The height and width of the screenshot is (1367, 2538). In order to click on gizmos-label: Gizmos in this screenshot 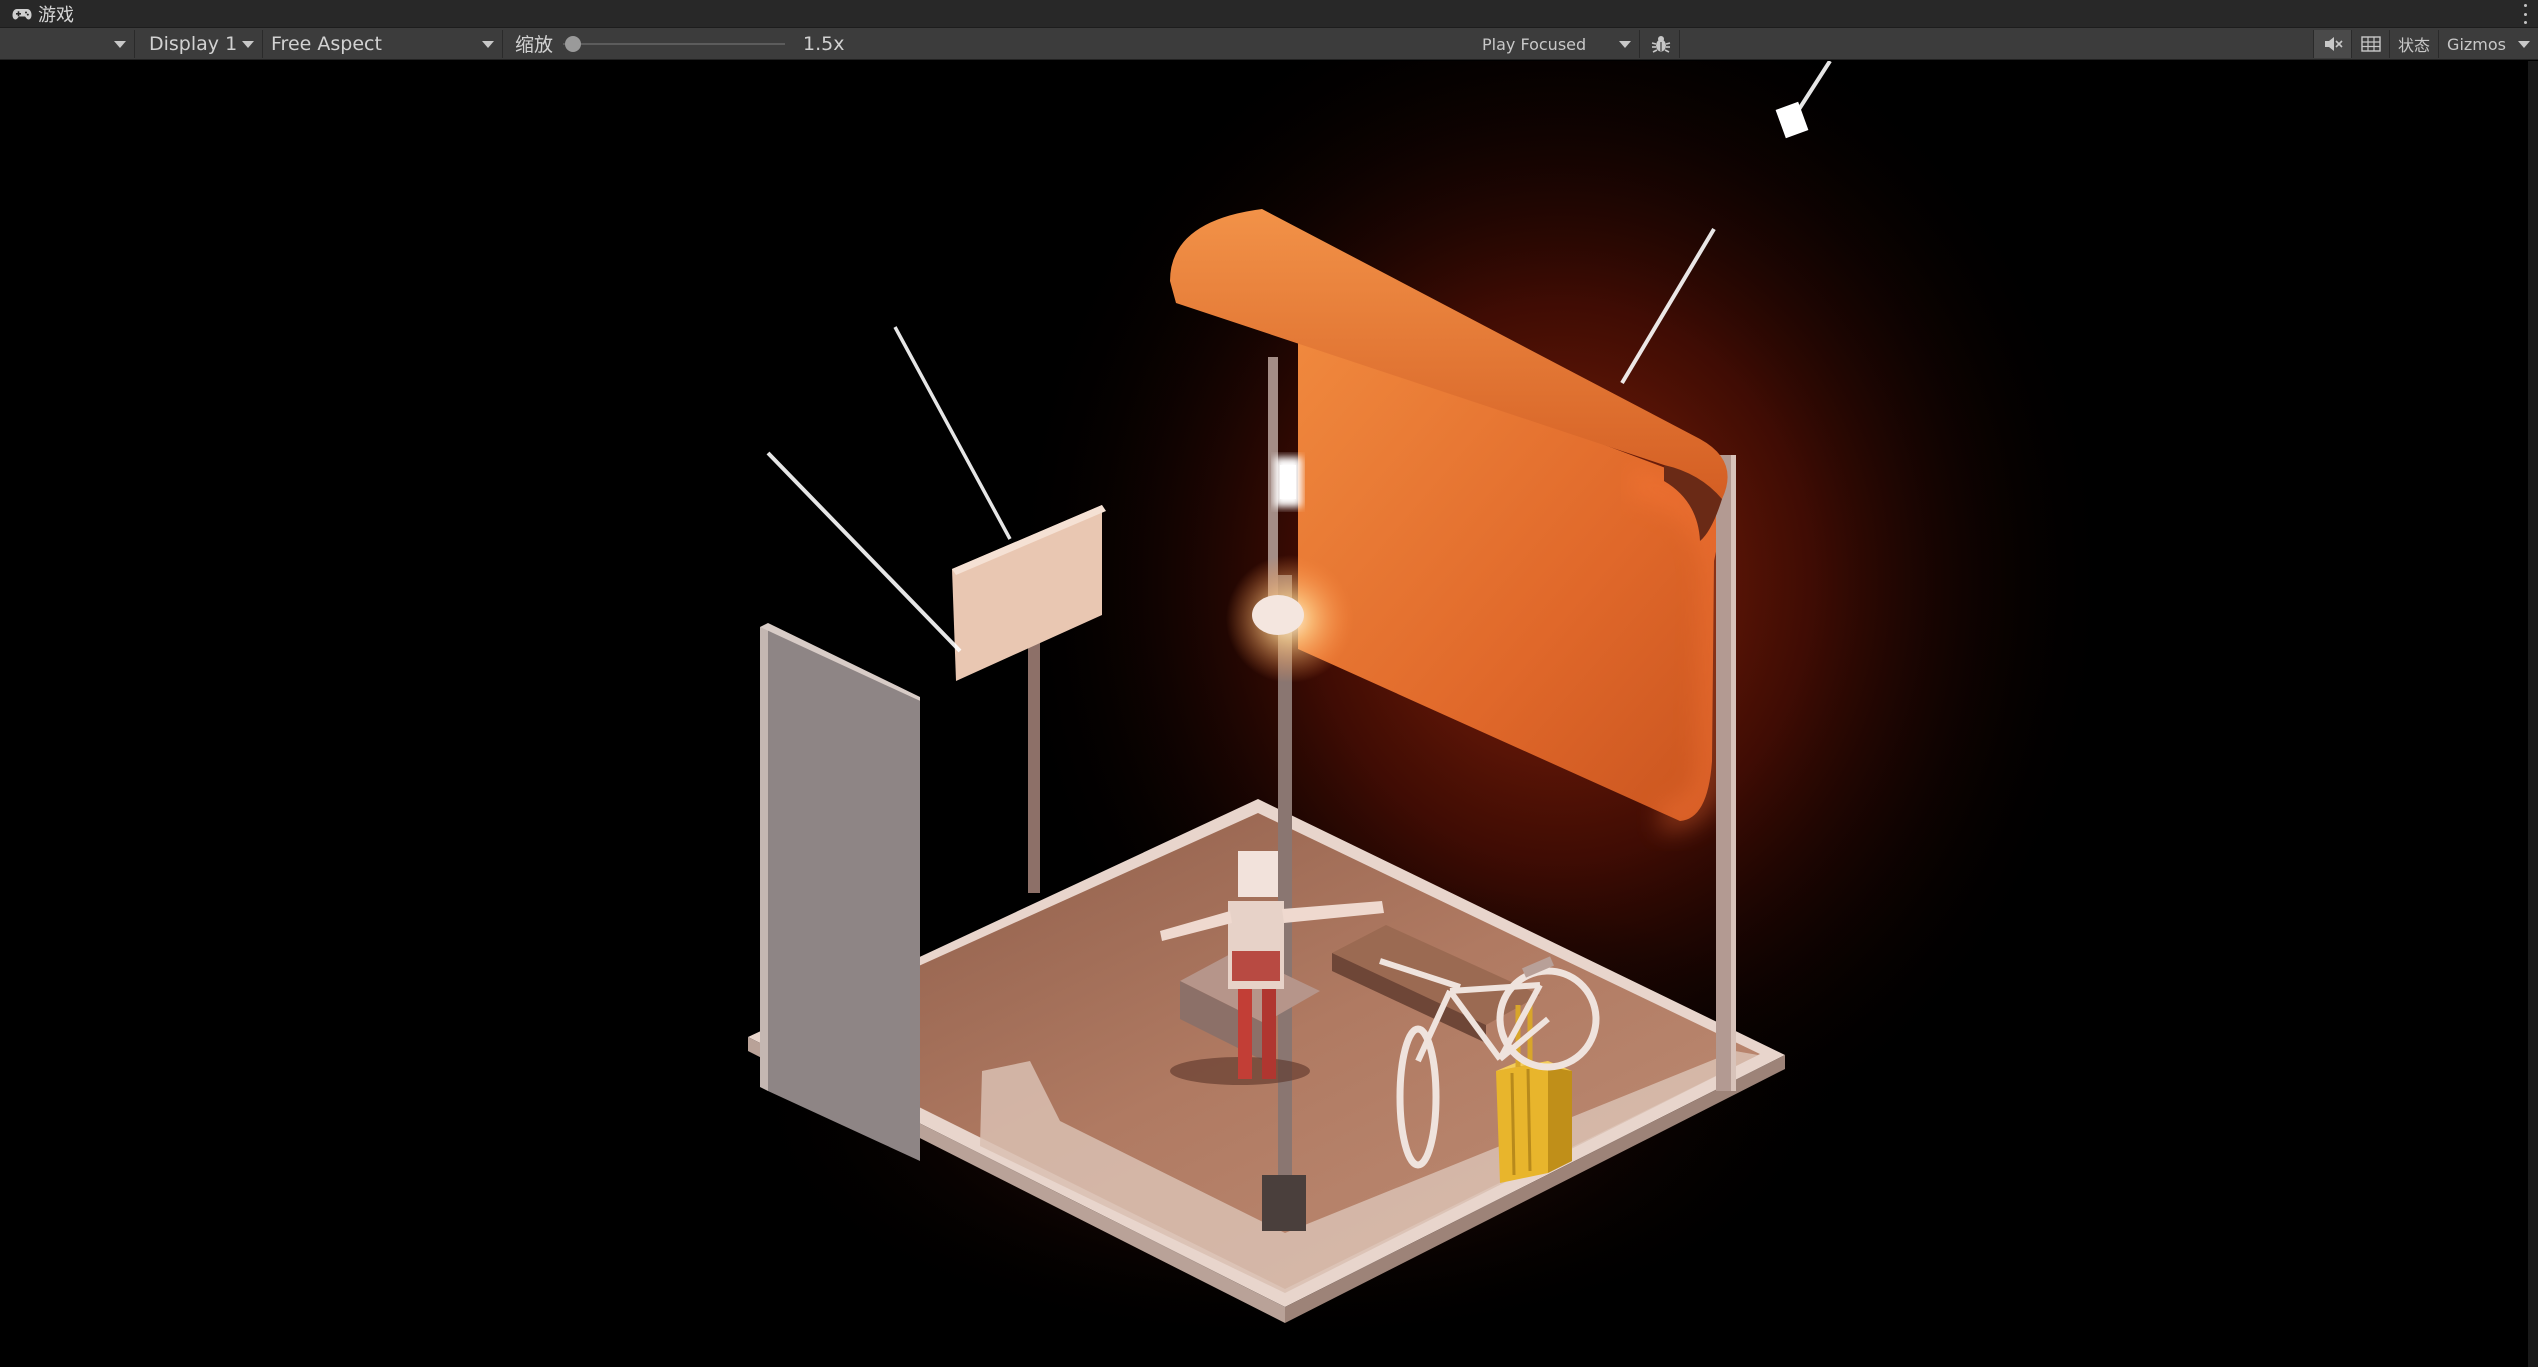, I will do `click(2476, 44)`.